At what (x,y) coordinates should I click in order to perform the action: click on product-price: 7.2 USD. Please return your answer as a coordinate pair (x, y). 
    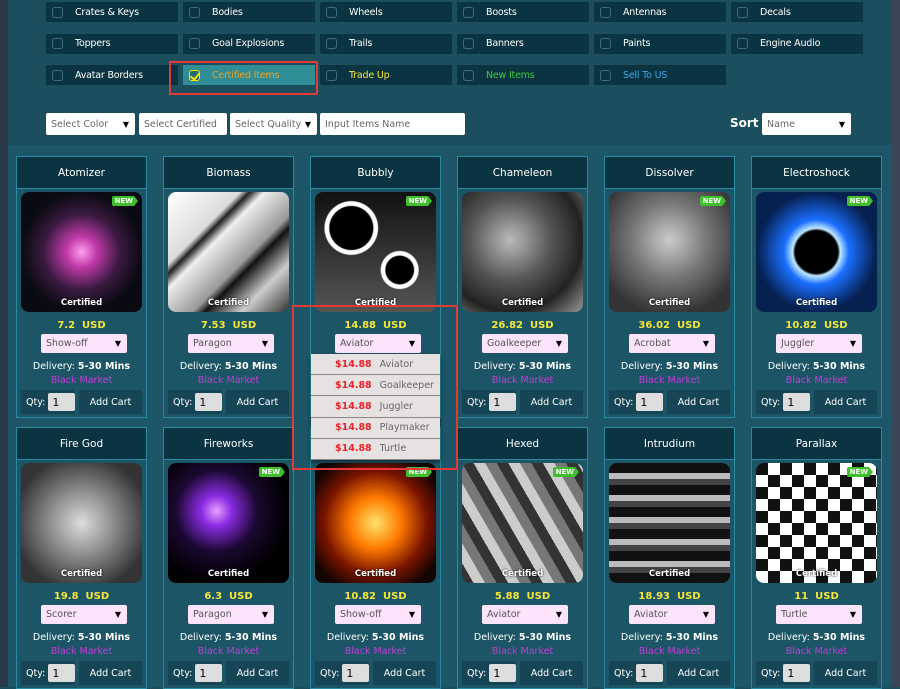
    Looking at the image, I should click on (81, 325).